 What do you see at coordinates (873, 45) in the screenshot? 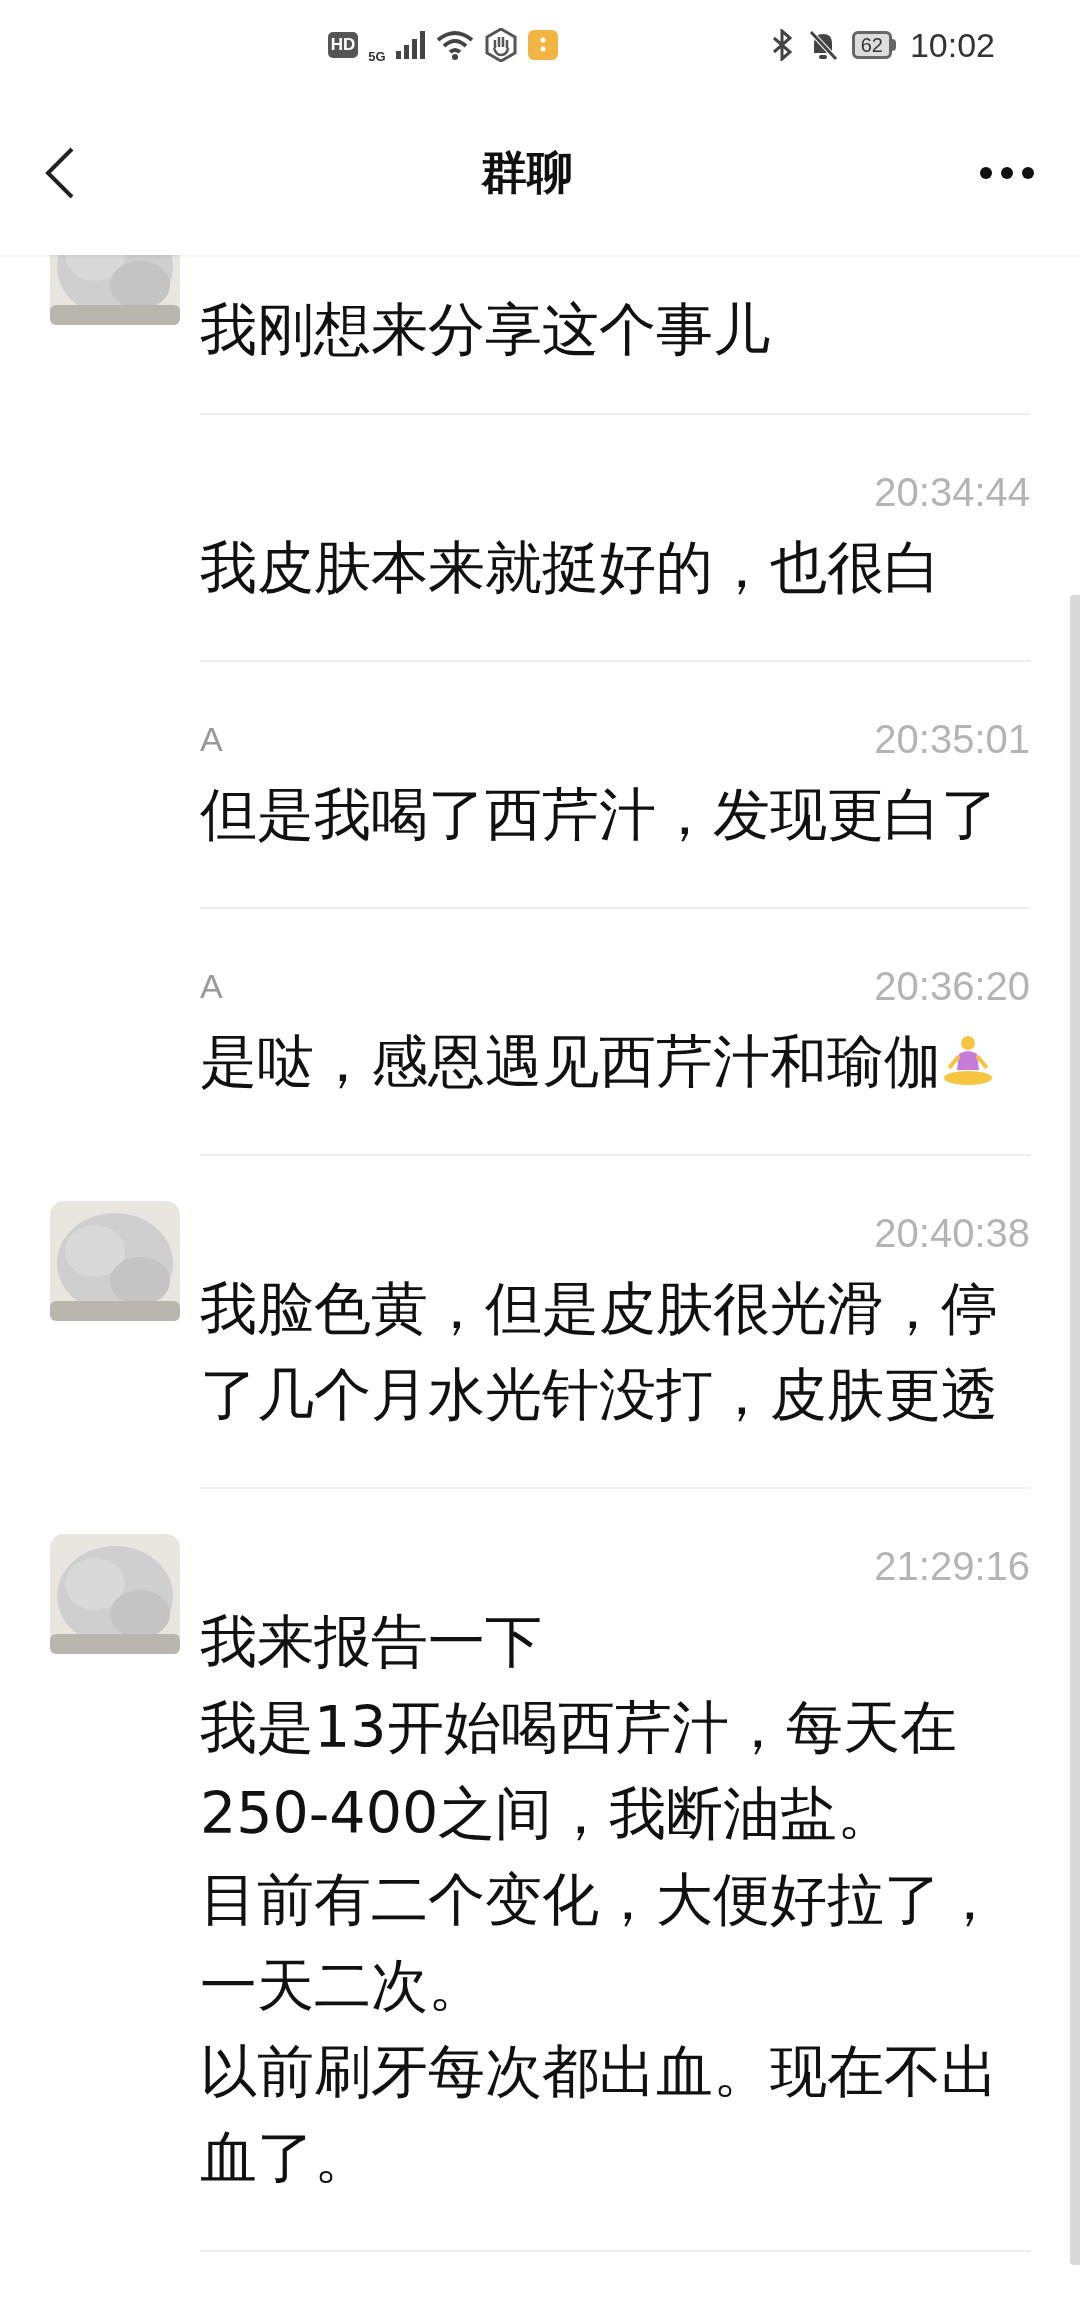
I see `battery-indicator: 62` at bounding box center [873, 45].